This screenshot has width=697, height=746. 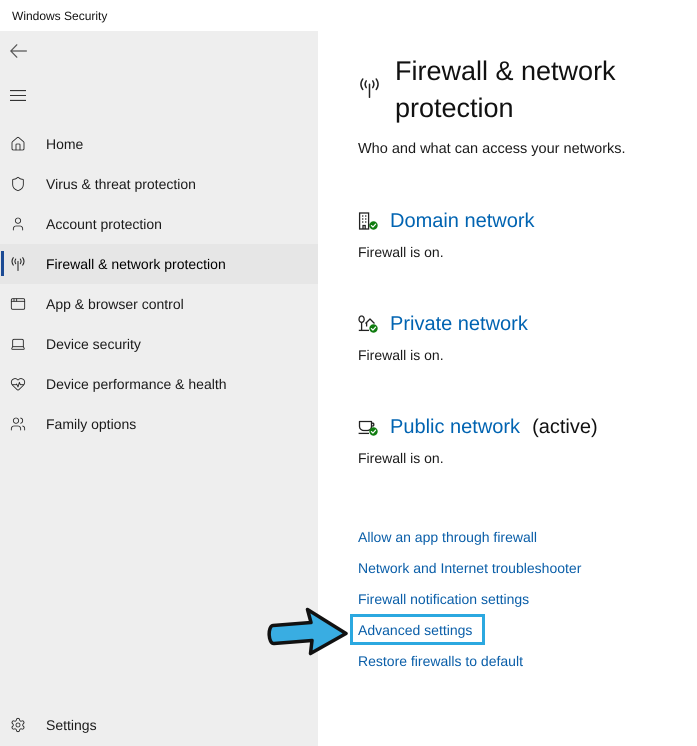 I want to click on settings-link: Network and Internet troubleshooter, so click(x=470, y=568).